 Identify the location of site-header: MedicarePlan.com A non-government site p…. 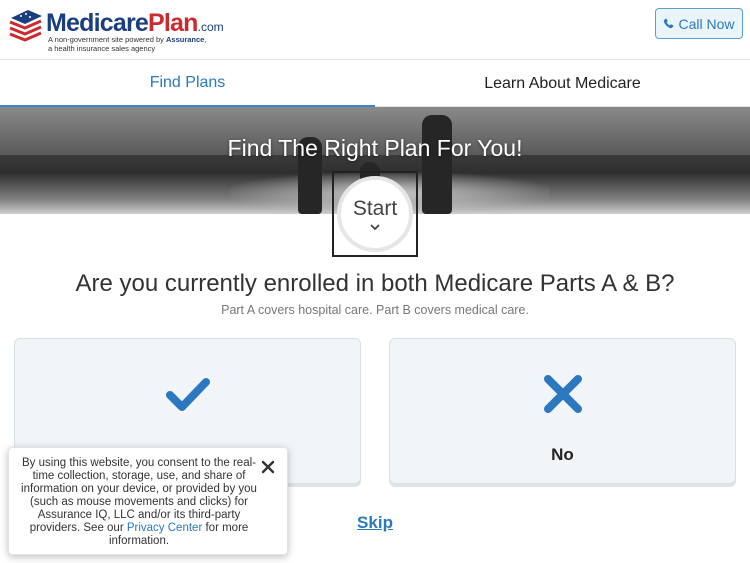
(375, 30).